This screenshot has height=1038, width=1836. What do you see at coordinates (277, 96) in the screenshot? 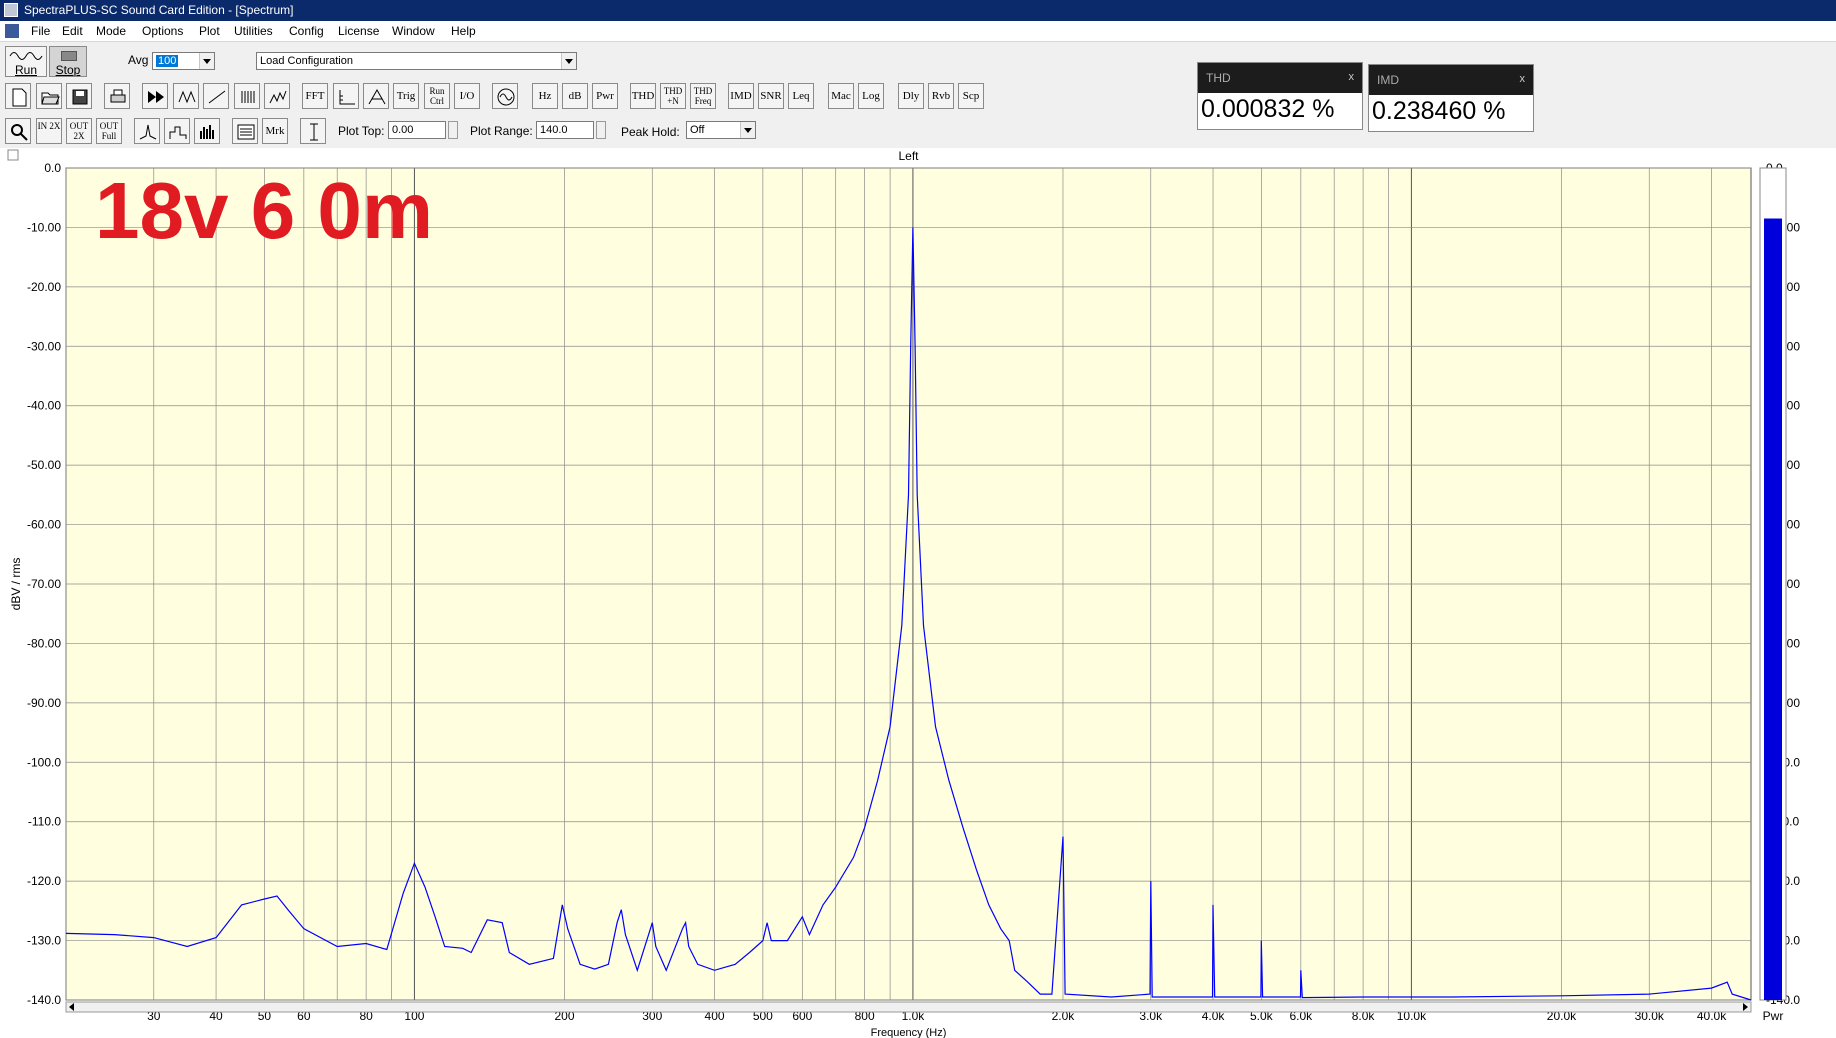
I see `spectrum-3d-button` at bounding box center [277, 96].